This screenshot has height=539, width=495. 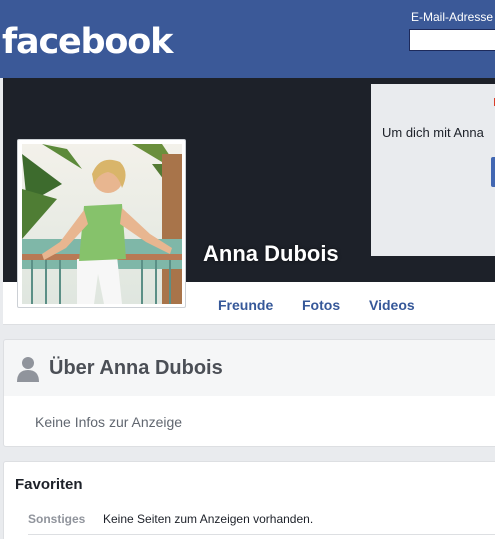 I want to click on profile-picture-frame, so click(x=101, y=223).